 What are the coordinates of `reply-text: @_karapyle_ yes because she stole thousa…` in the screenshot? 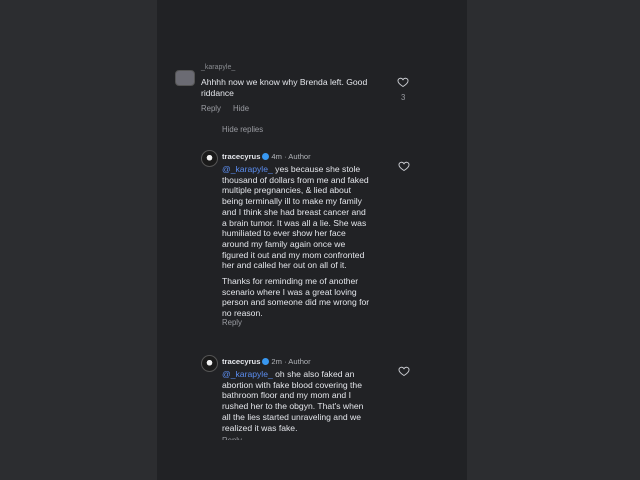 It's located at (296, 241).